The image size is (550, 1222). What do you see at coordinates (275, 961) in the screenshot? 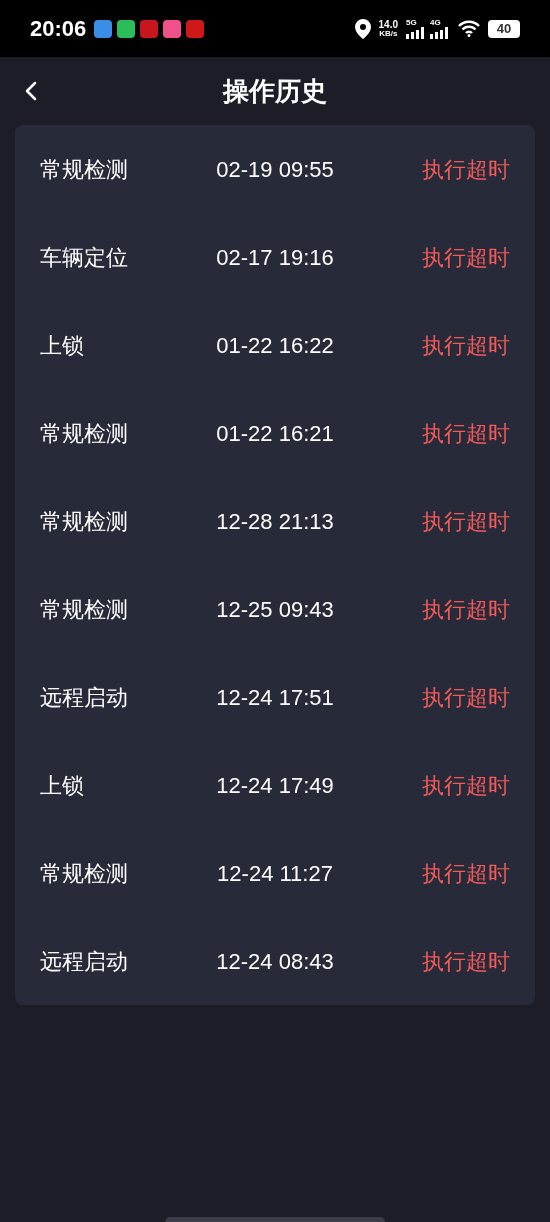
I see `action-time: 12-24 08:43` at bounding box center [275, 961].